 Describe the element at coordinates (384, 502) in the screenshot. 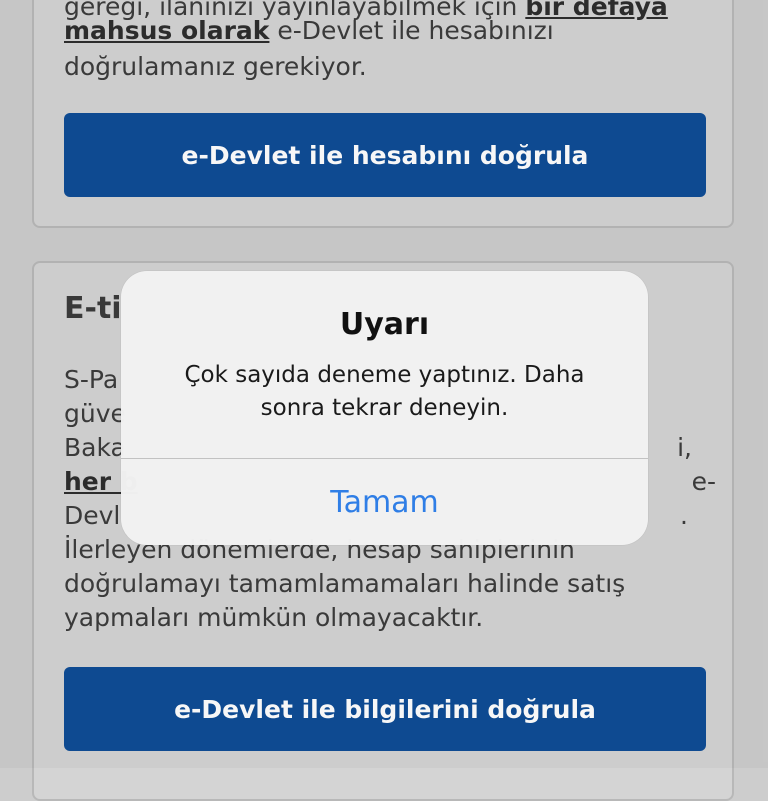

I see `alert-ok-button: Tamam` at that location.